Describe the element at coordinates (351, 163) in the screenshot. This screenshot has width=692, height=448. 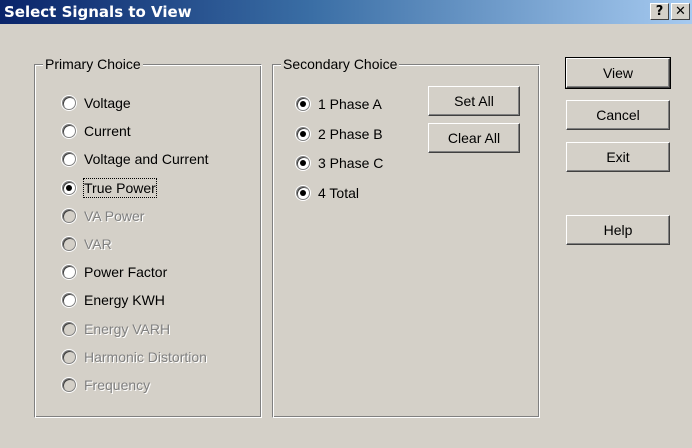
I see `radio-label: 3 Phase C` at that location.